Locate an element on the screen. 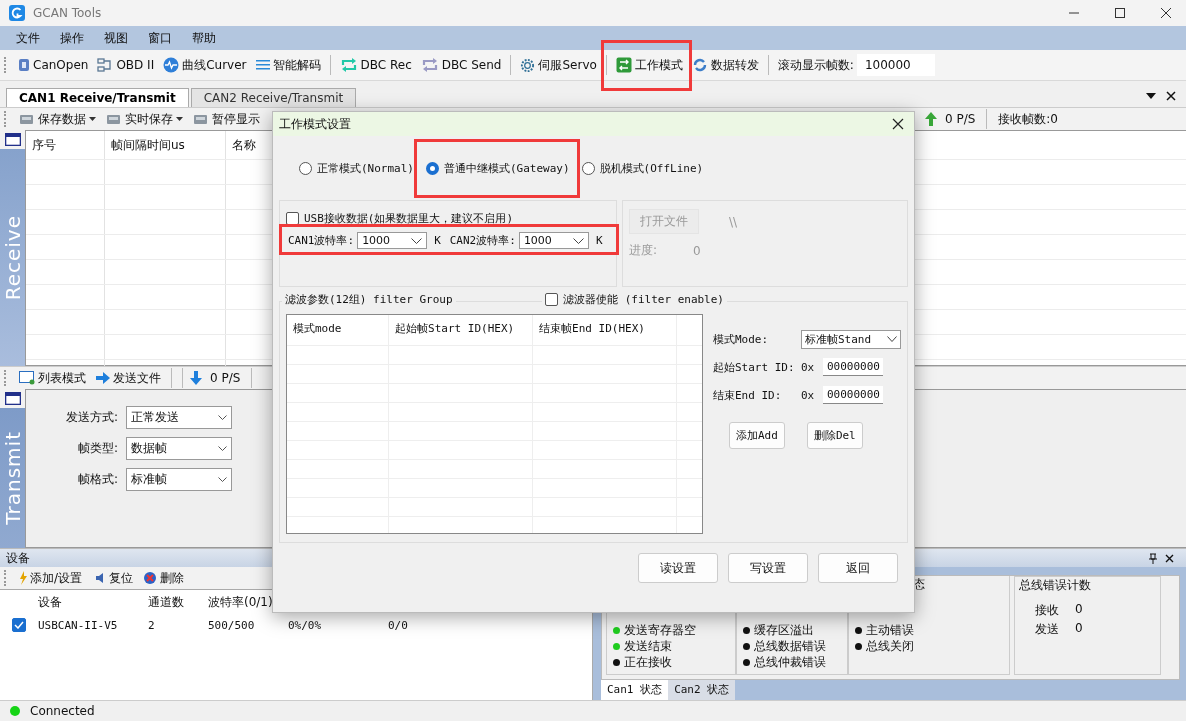 The width and height of the screenshot is (1186, 721). checkbox: 滤波器使能 (filter enable) is located at coordinates (634, 299).